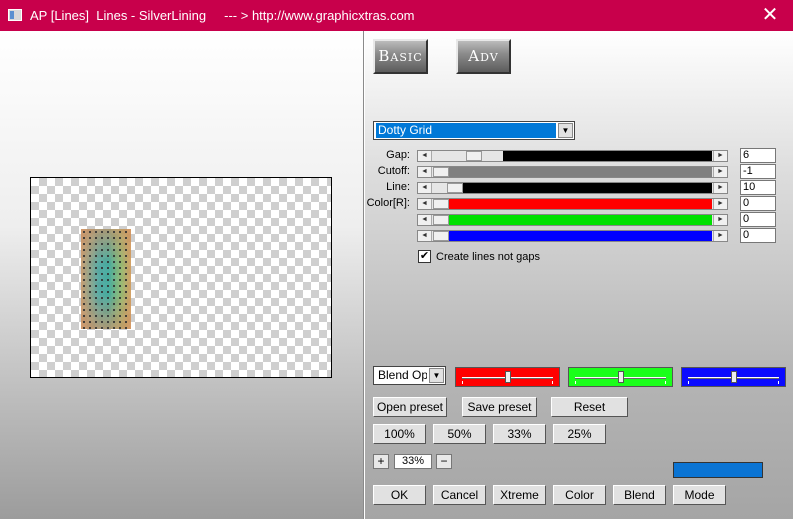 The image size is (793, 519). What do you see at coordinates (15, 15) in the screenshot?
I see `app-icon` at bounding box center [15, 15].